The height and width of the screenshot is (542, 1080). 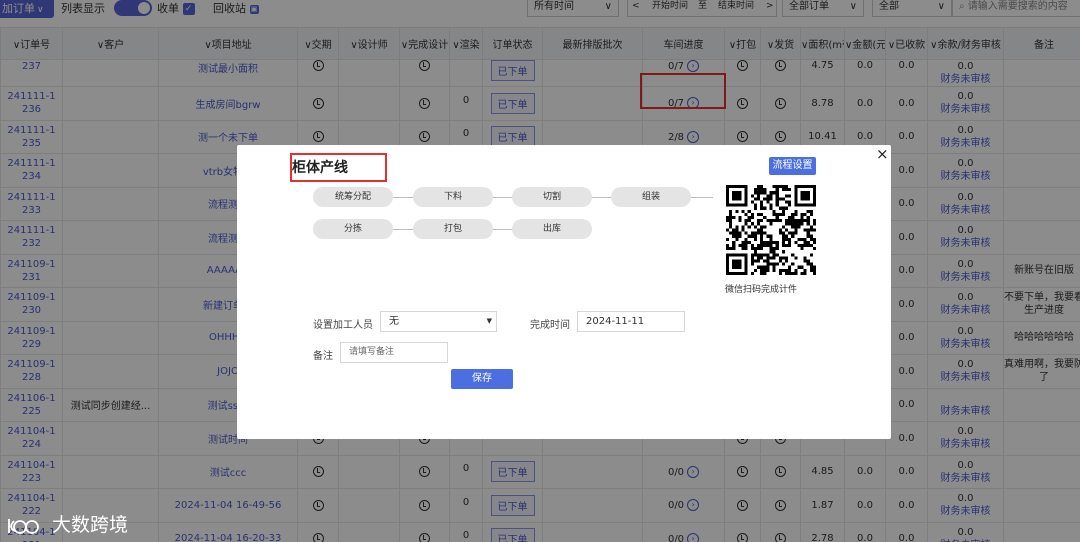 I want to click on step-cutting-material: 下料, so click(x=453, y=197).